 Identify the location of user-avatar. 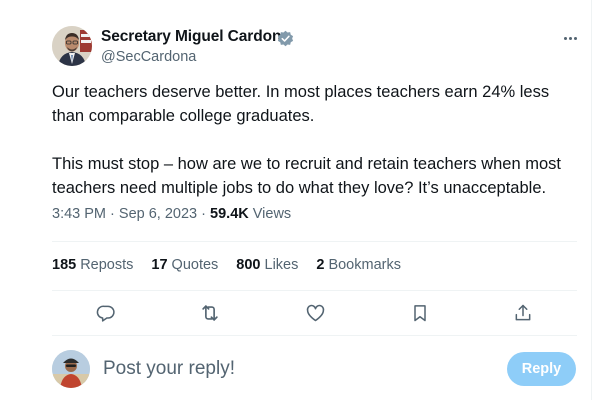
(71, 369).